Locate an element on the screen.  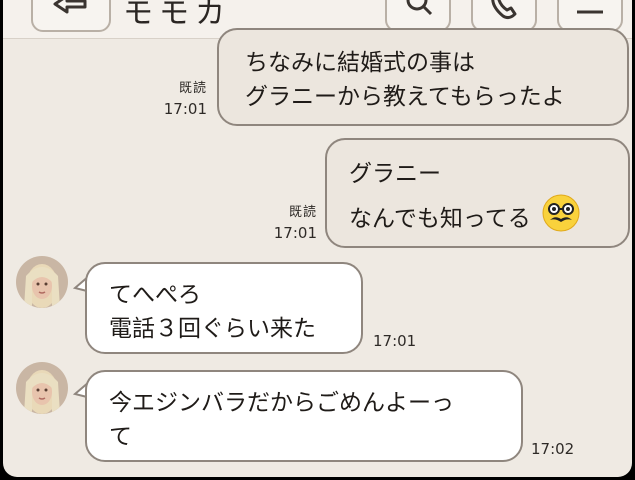
message-text: なんでも知ってる is located at coordinates (440, 219).